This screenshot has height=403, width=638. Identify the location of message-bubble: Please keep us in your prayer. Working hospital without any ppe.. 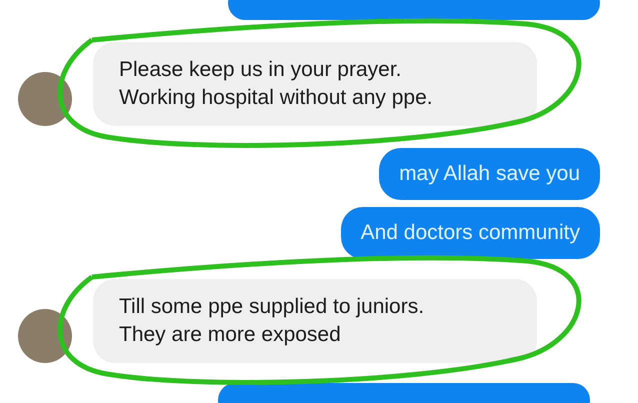
(315, 84).